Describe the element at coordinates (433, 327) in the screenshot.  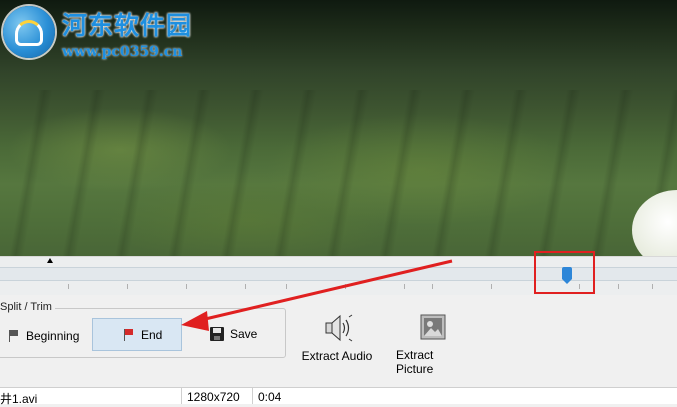
I see `picture-icon` at that location.